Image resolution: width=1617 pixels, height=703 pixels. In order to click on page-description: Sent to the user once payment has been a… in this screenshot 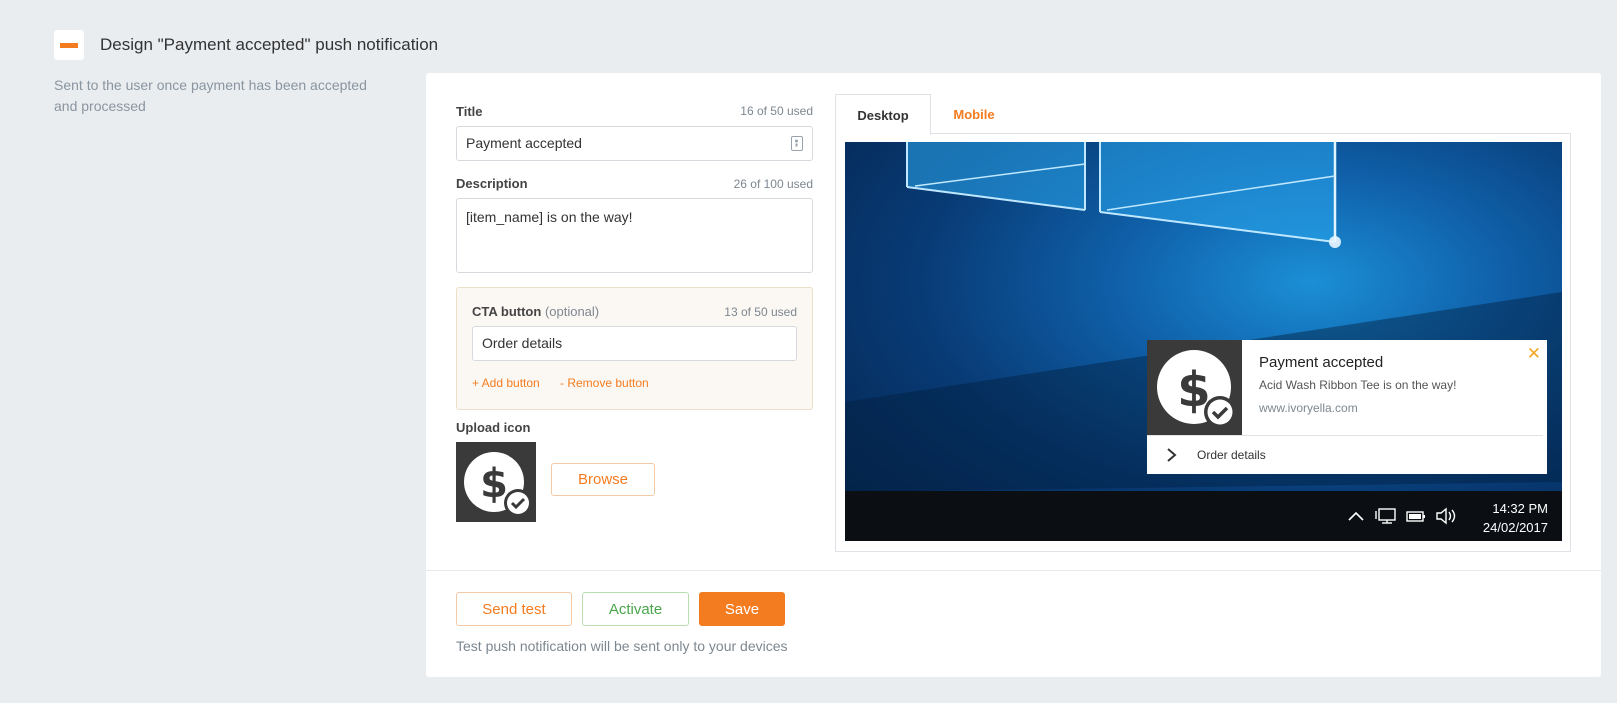, I will do `click(210, 95)`.